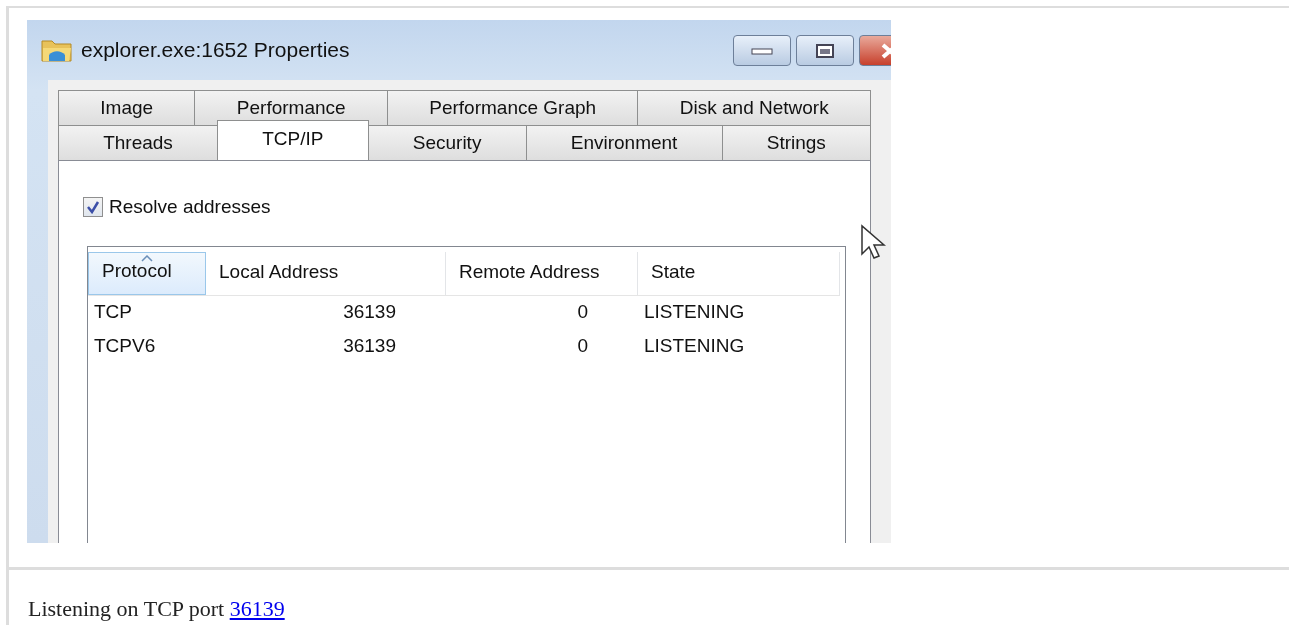 This screenshot has height=637, width=1289. I want to click on checkbox, so click(93, 207).